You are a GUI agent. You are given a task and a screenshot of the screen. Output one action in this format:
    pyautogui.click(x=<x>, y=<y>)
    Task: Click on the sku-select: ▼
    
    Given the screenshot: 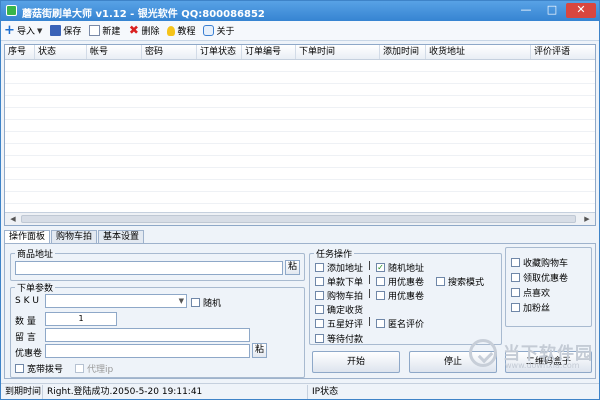 What is the action you would take?
    pyautogui.click(x=116, y=301)
    